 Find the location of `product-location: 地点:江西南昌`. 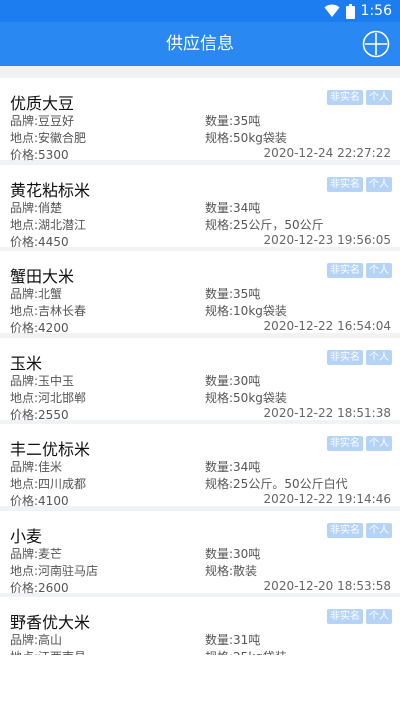

product-location: 地点:江西南昌 is located at coordinates (48, 651).